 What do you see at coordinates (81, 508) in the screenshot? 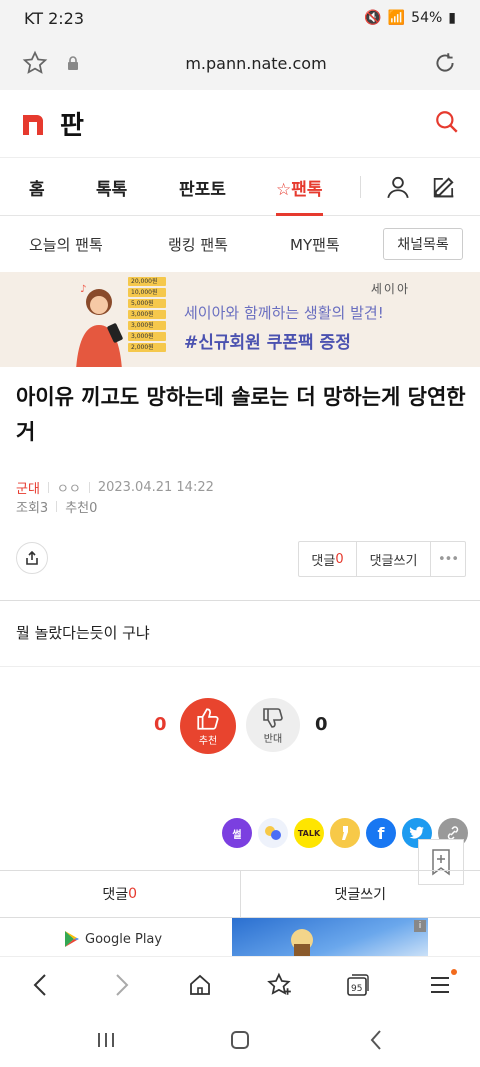
I see `post-recommends: 추천0` at bounding box center [81, 508].